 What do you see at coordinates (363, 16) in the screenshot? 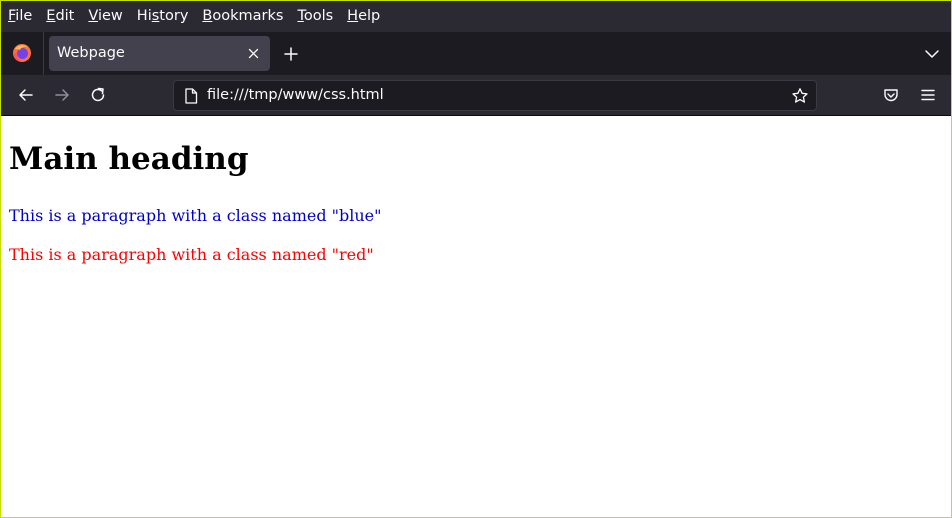
I see `menu-help: Help` at bounding box center [363, 16].